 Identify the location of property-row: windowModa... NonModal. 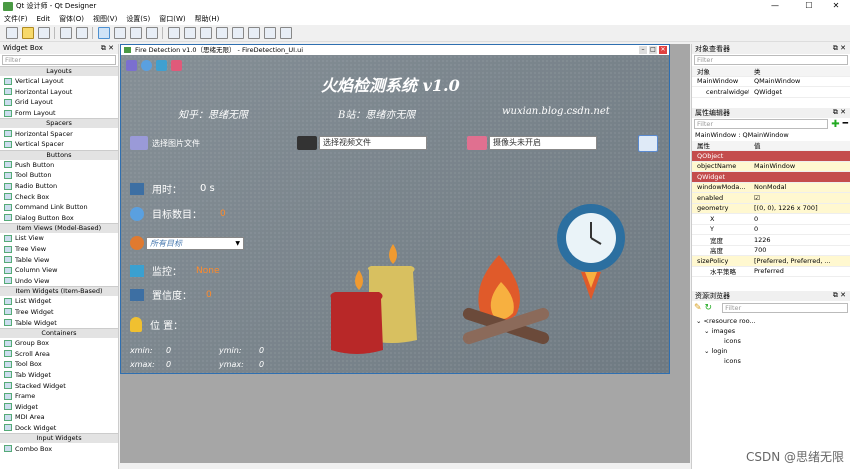
(771, 187).